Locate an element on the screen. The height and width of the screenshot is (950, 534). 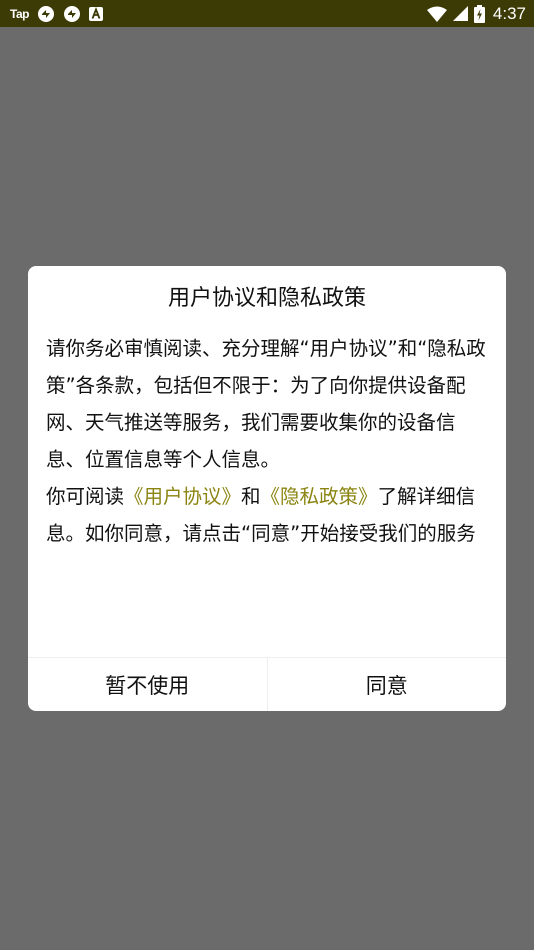
p2-prefix-text: 你可阅读 is located at coordinates (85, 496).